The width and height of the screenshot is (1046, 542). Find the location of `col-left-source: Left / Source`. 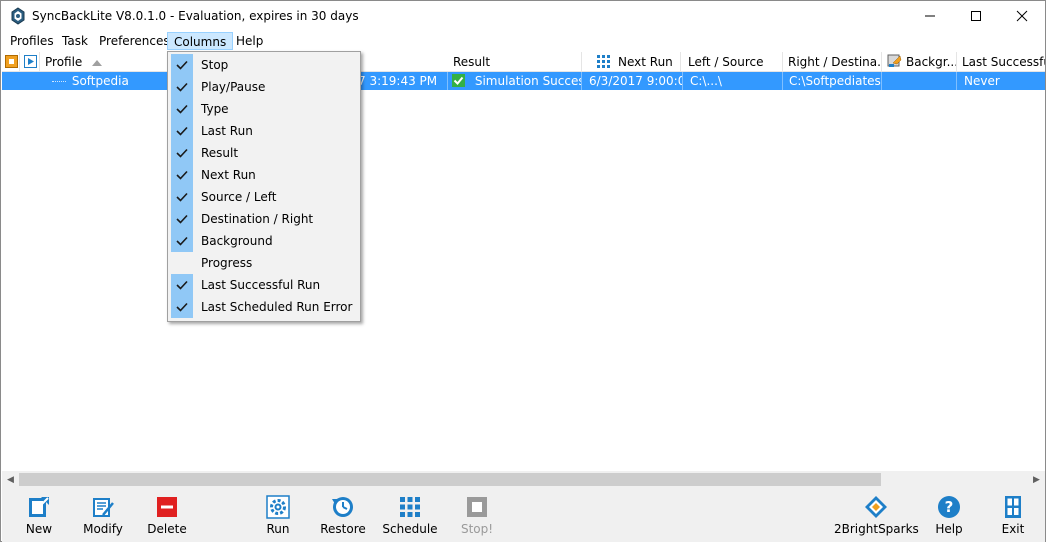

col-left-source: Left / Source is located at coordinates (733, 62).